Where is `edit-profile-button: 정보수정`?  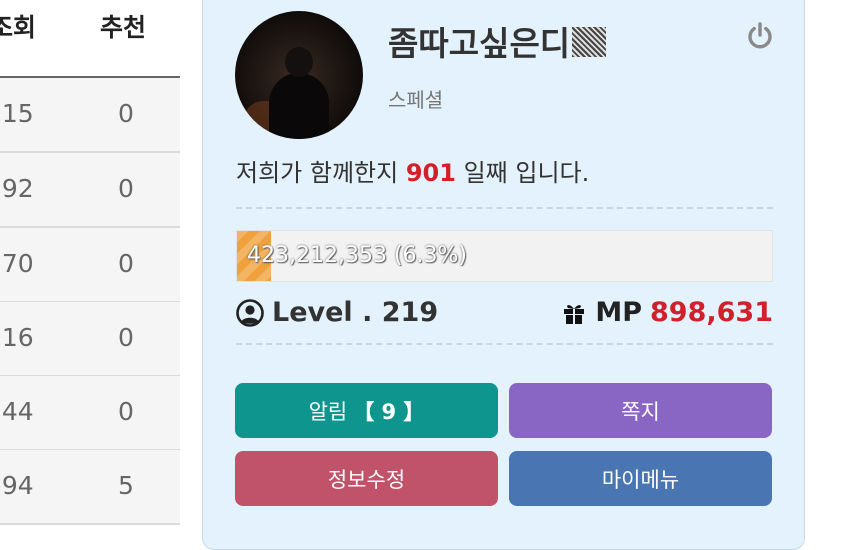
edit-profile-button: 정보수정 is located at coordinates (366, 478).